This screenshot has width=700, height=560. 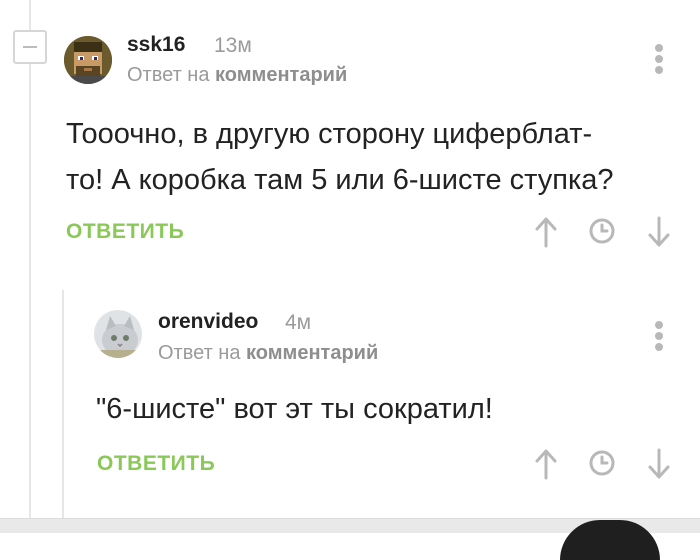 What do you see at coordinates (156, 45) in the screenshot?
I see `comment-username: ssk16` at bounding box center [156, 45].